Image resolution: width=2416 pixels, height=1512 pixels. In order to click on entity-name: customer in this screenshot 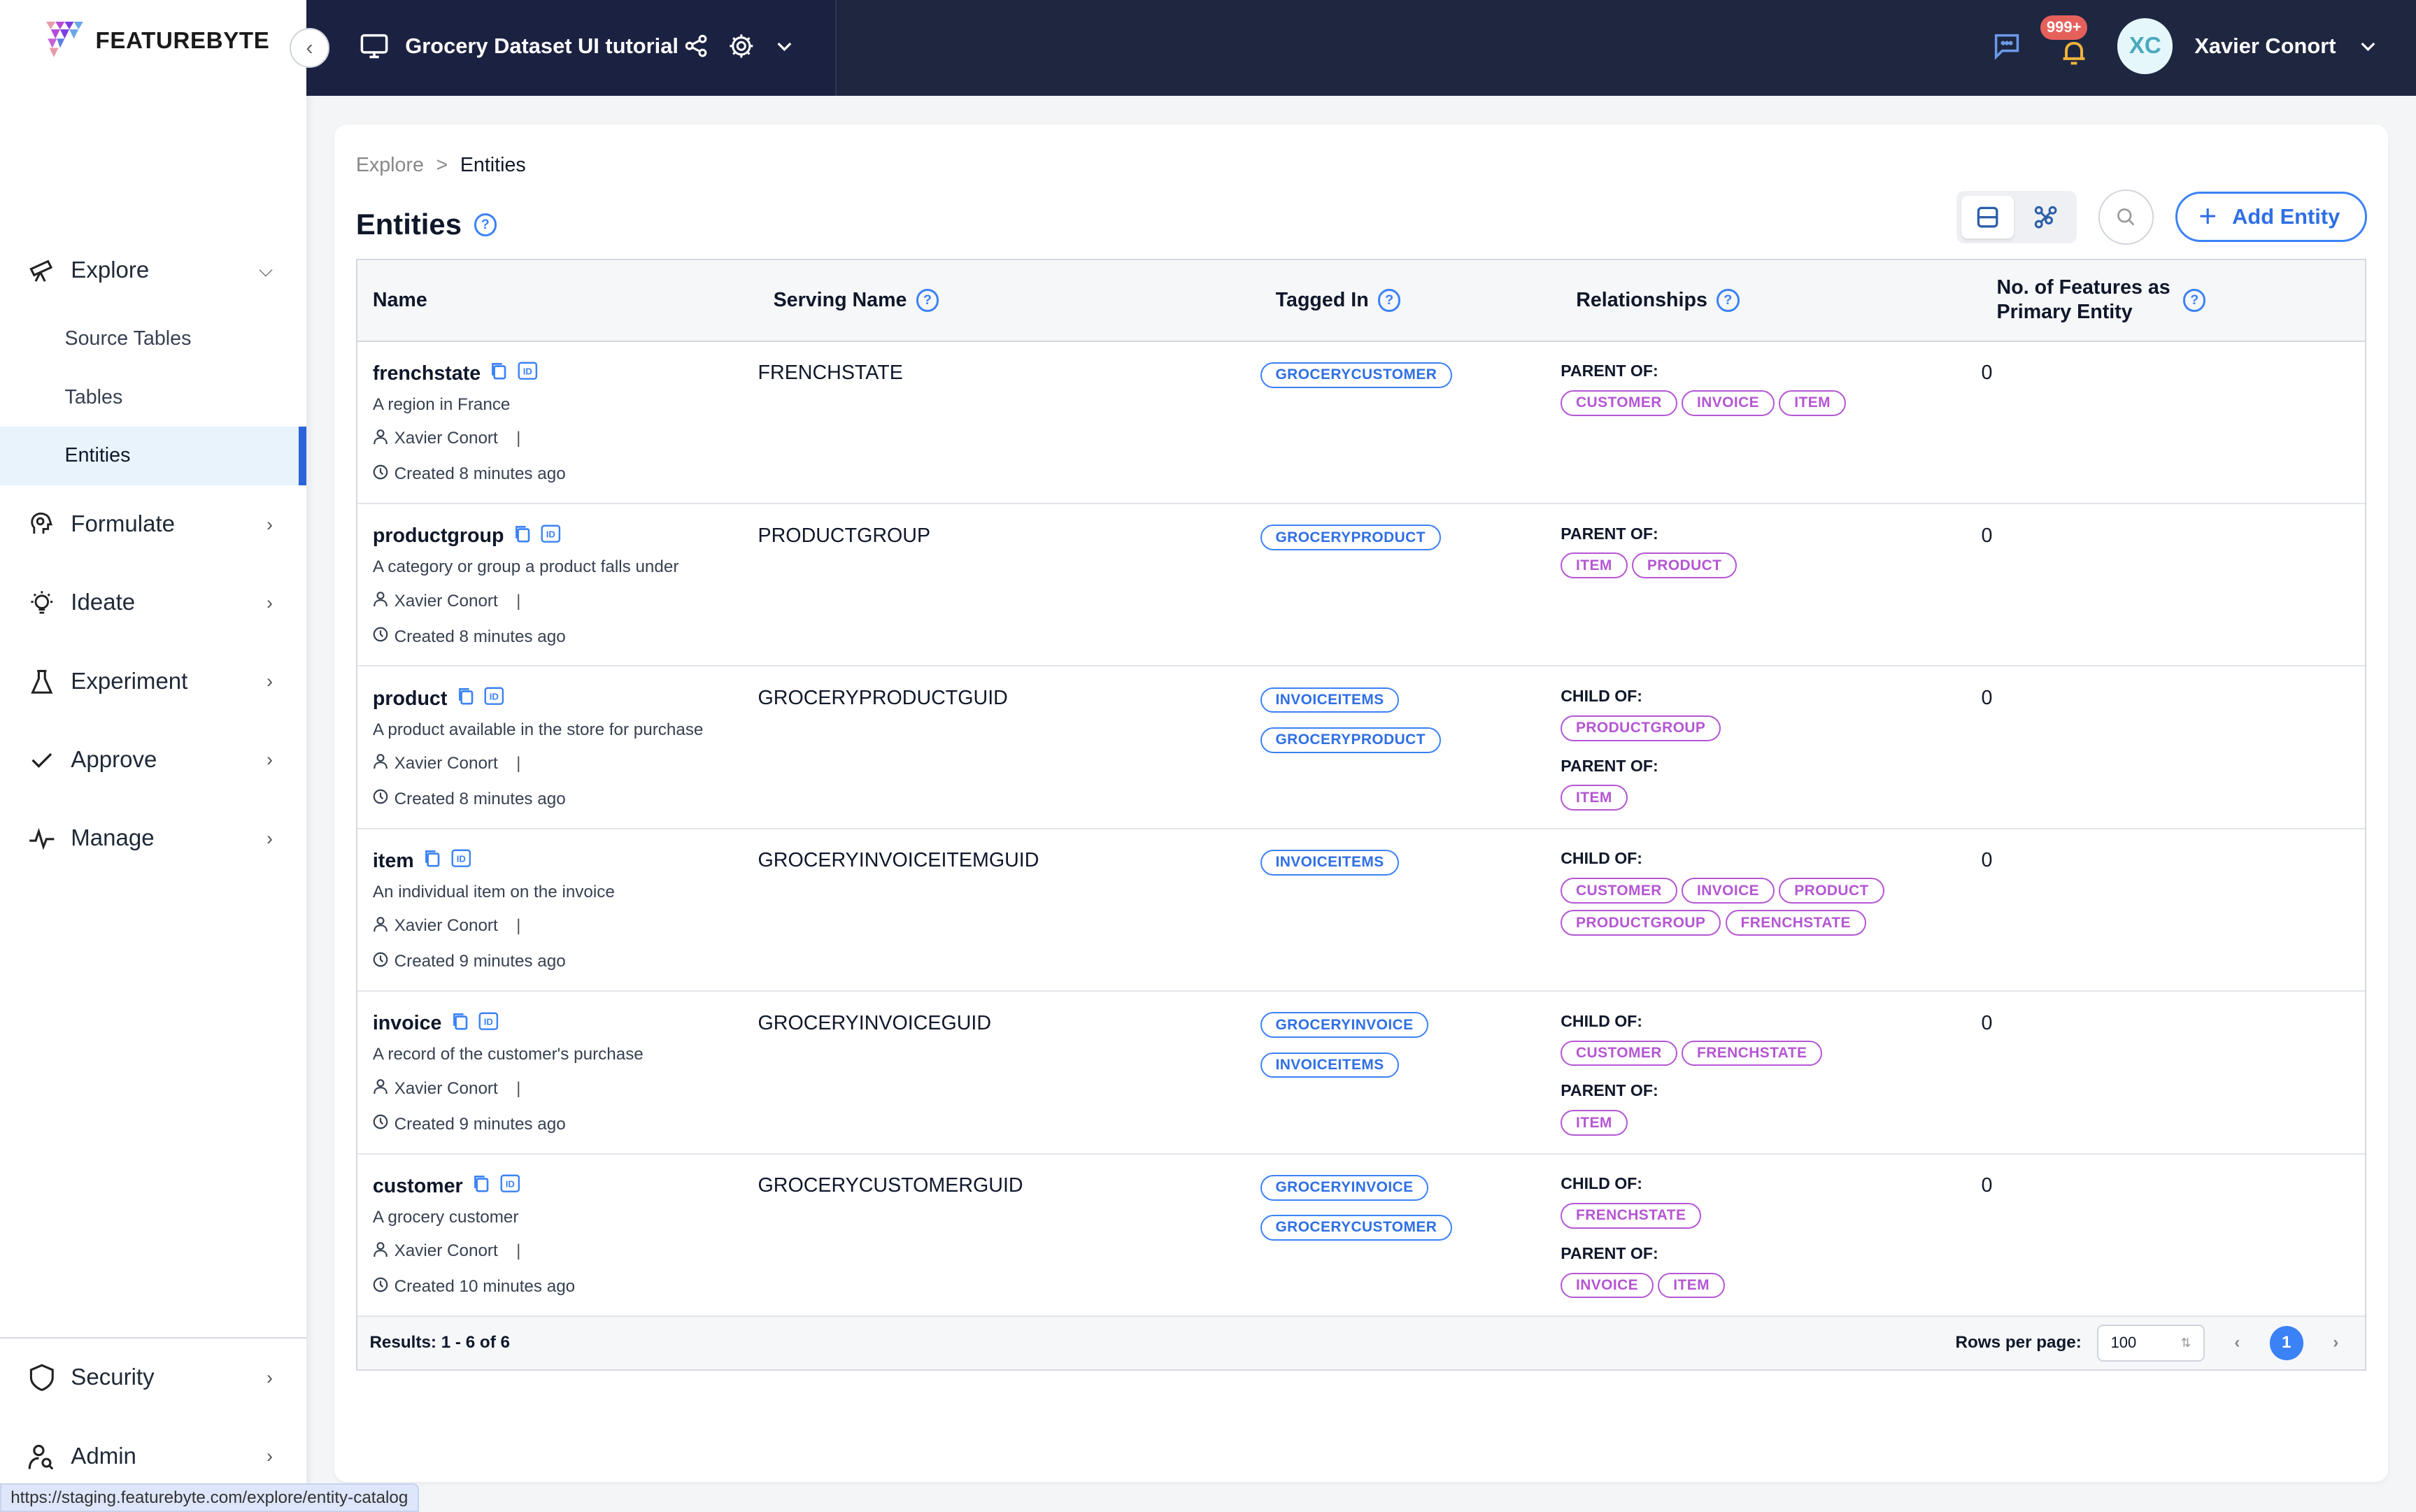, I will do `click(418, 1186)`.